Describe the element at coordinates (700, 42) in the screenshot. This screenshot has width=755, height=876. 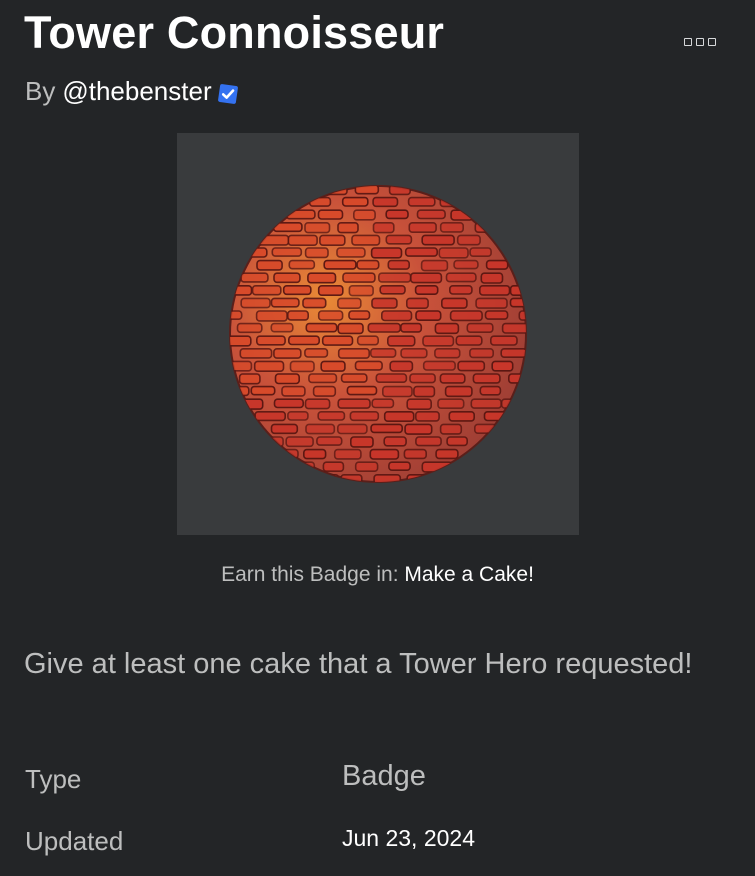
I see `more-options-button` at that location.